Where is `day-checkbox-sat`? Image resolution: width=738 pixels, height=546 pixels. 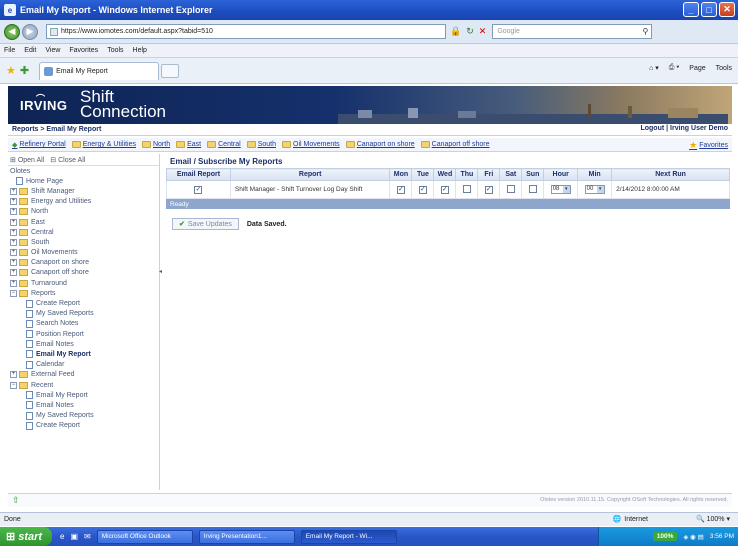 day-checkbox-sat is located at coordinates (510, 188).